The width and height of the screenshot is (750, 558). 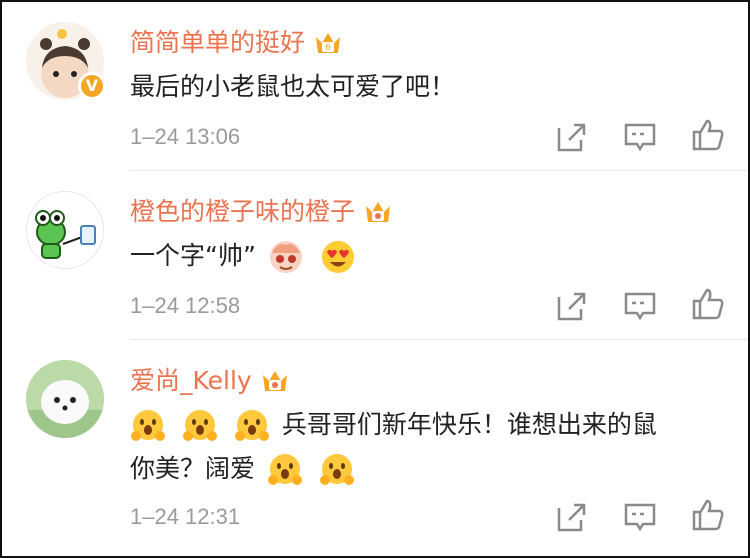 I want to click on comment-text-line: 你美？阔爱, so click(x=244, y=469).